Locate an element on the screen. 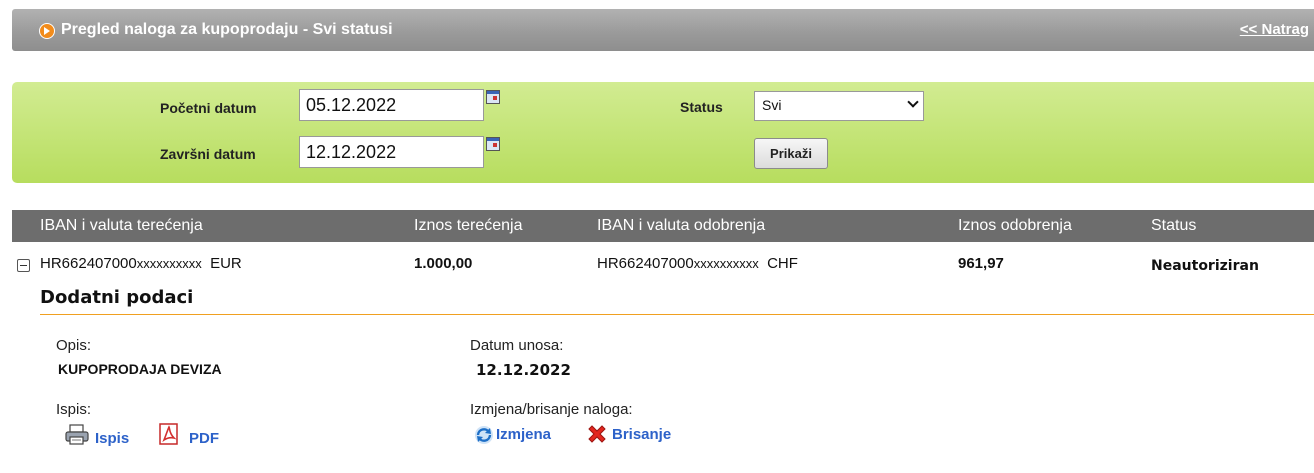 The width and height of the screenshot is (1314, 473). column-header-credit-iban: IBAN i valuta odobrenja is located at coordinates (681, 225).